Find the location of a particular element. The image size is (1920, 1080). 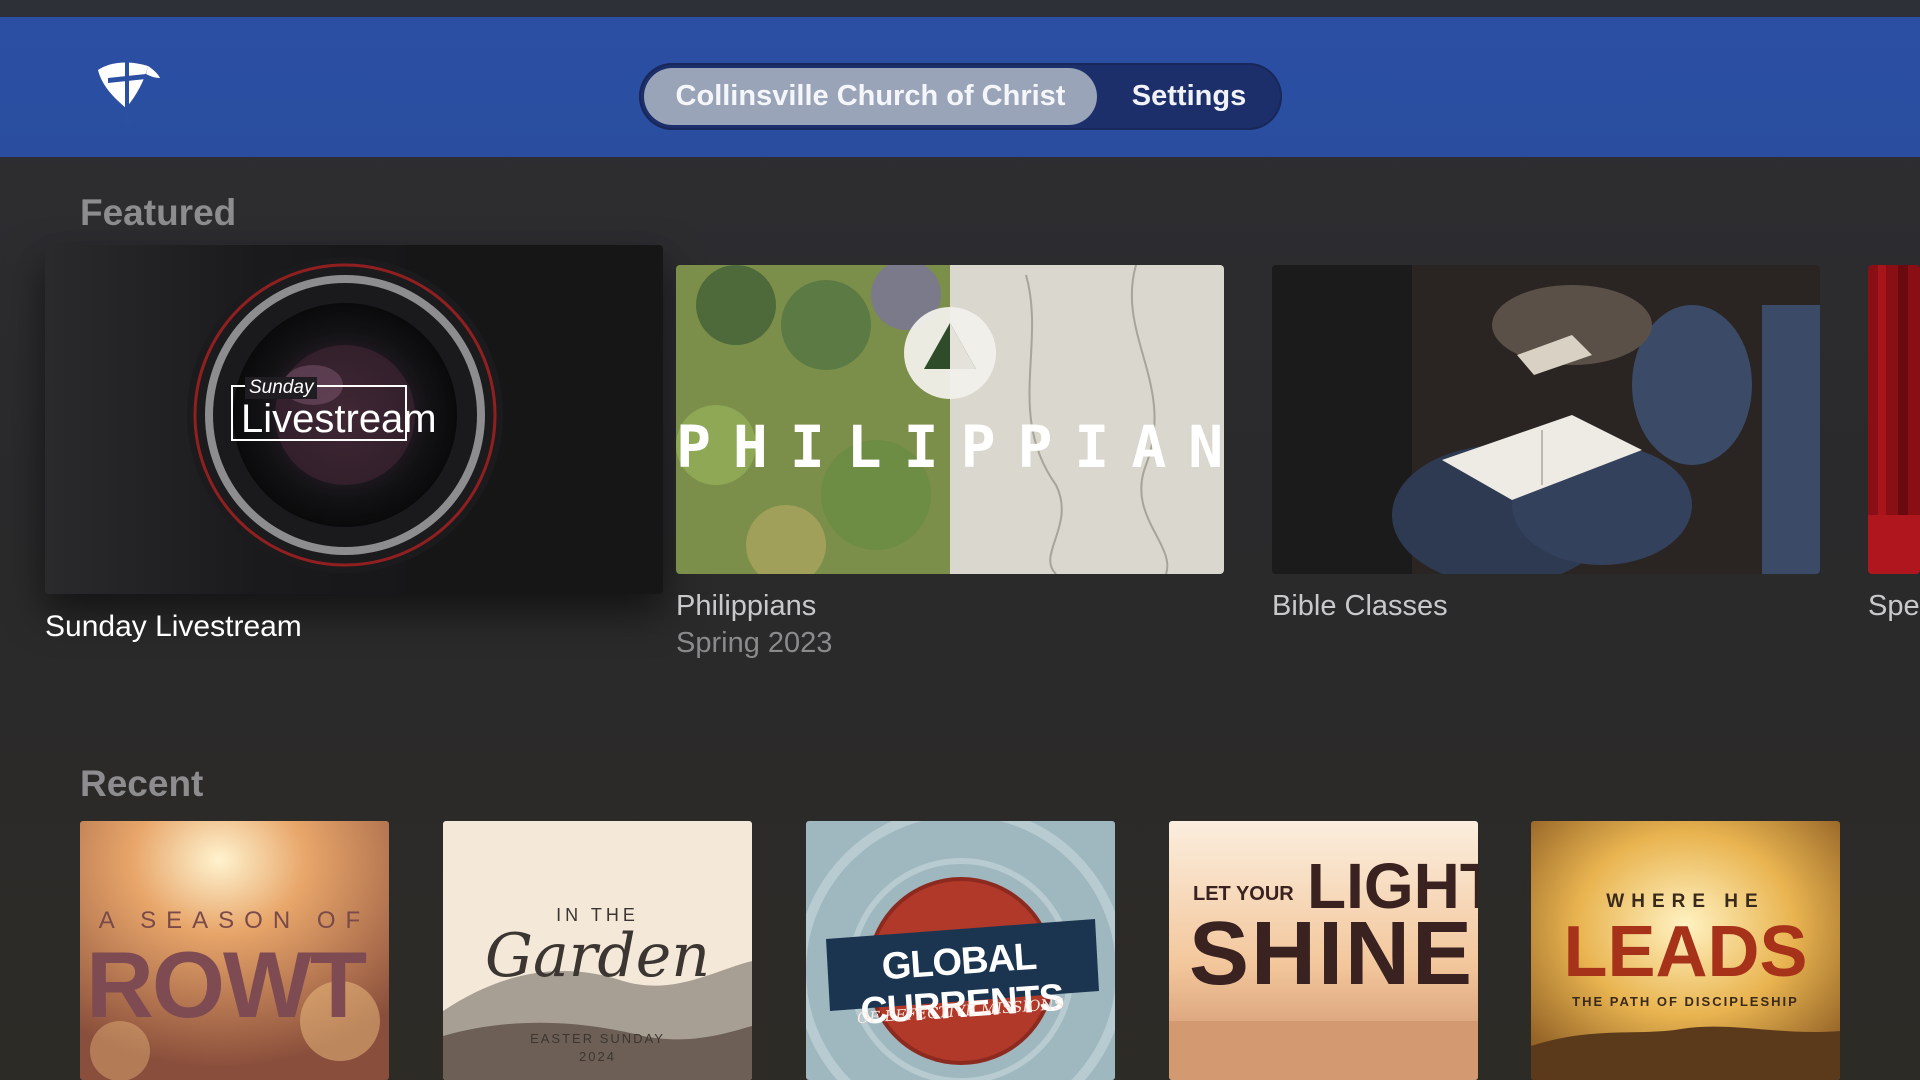

bible-class-photo is located at coordinates (1546, 419).